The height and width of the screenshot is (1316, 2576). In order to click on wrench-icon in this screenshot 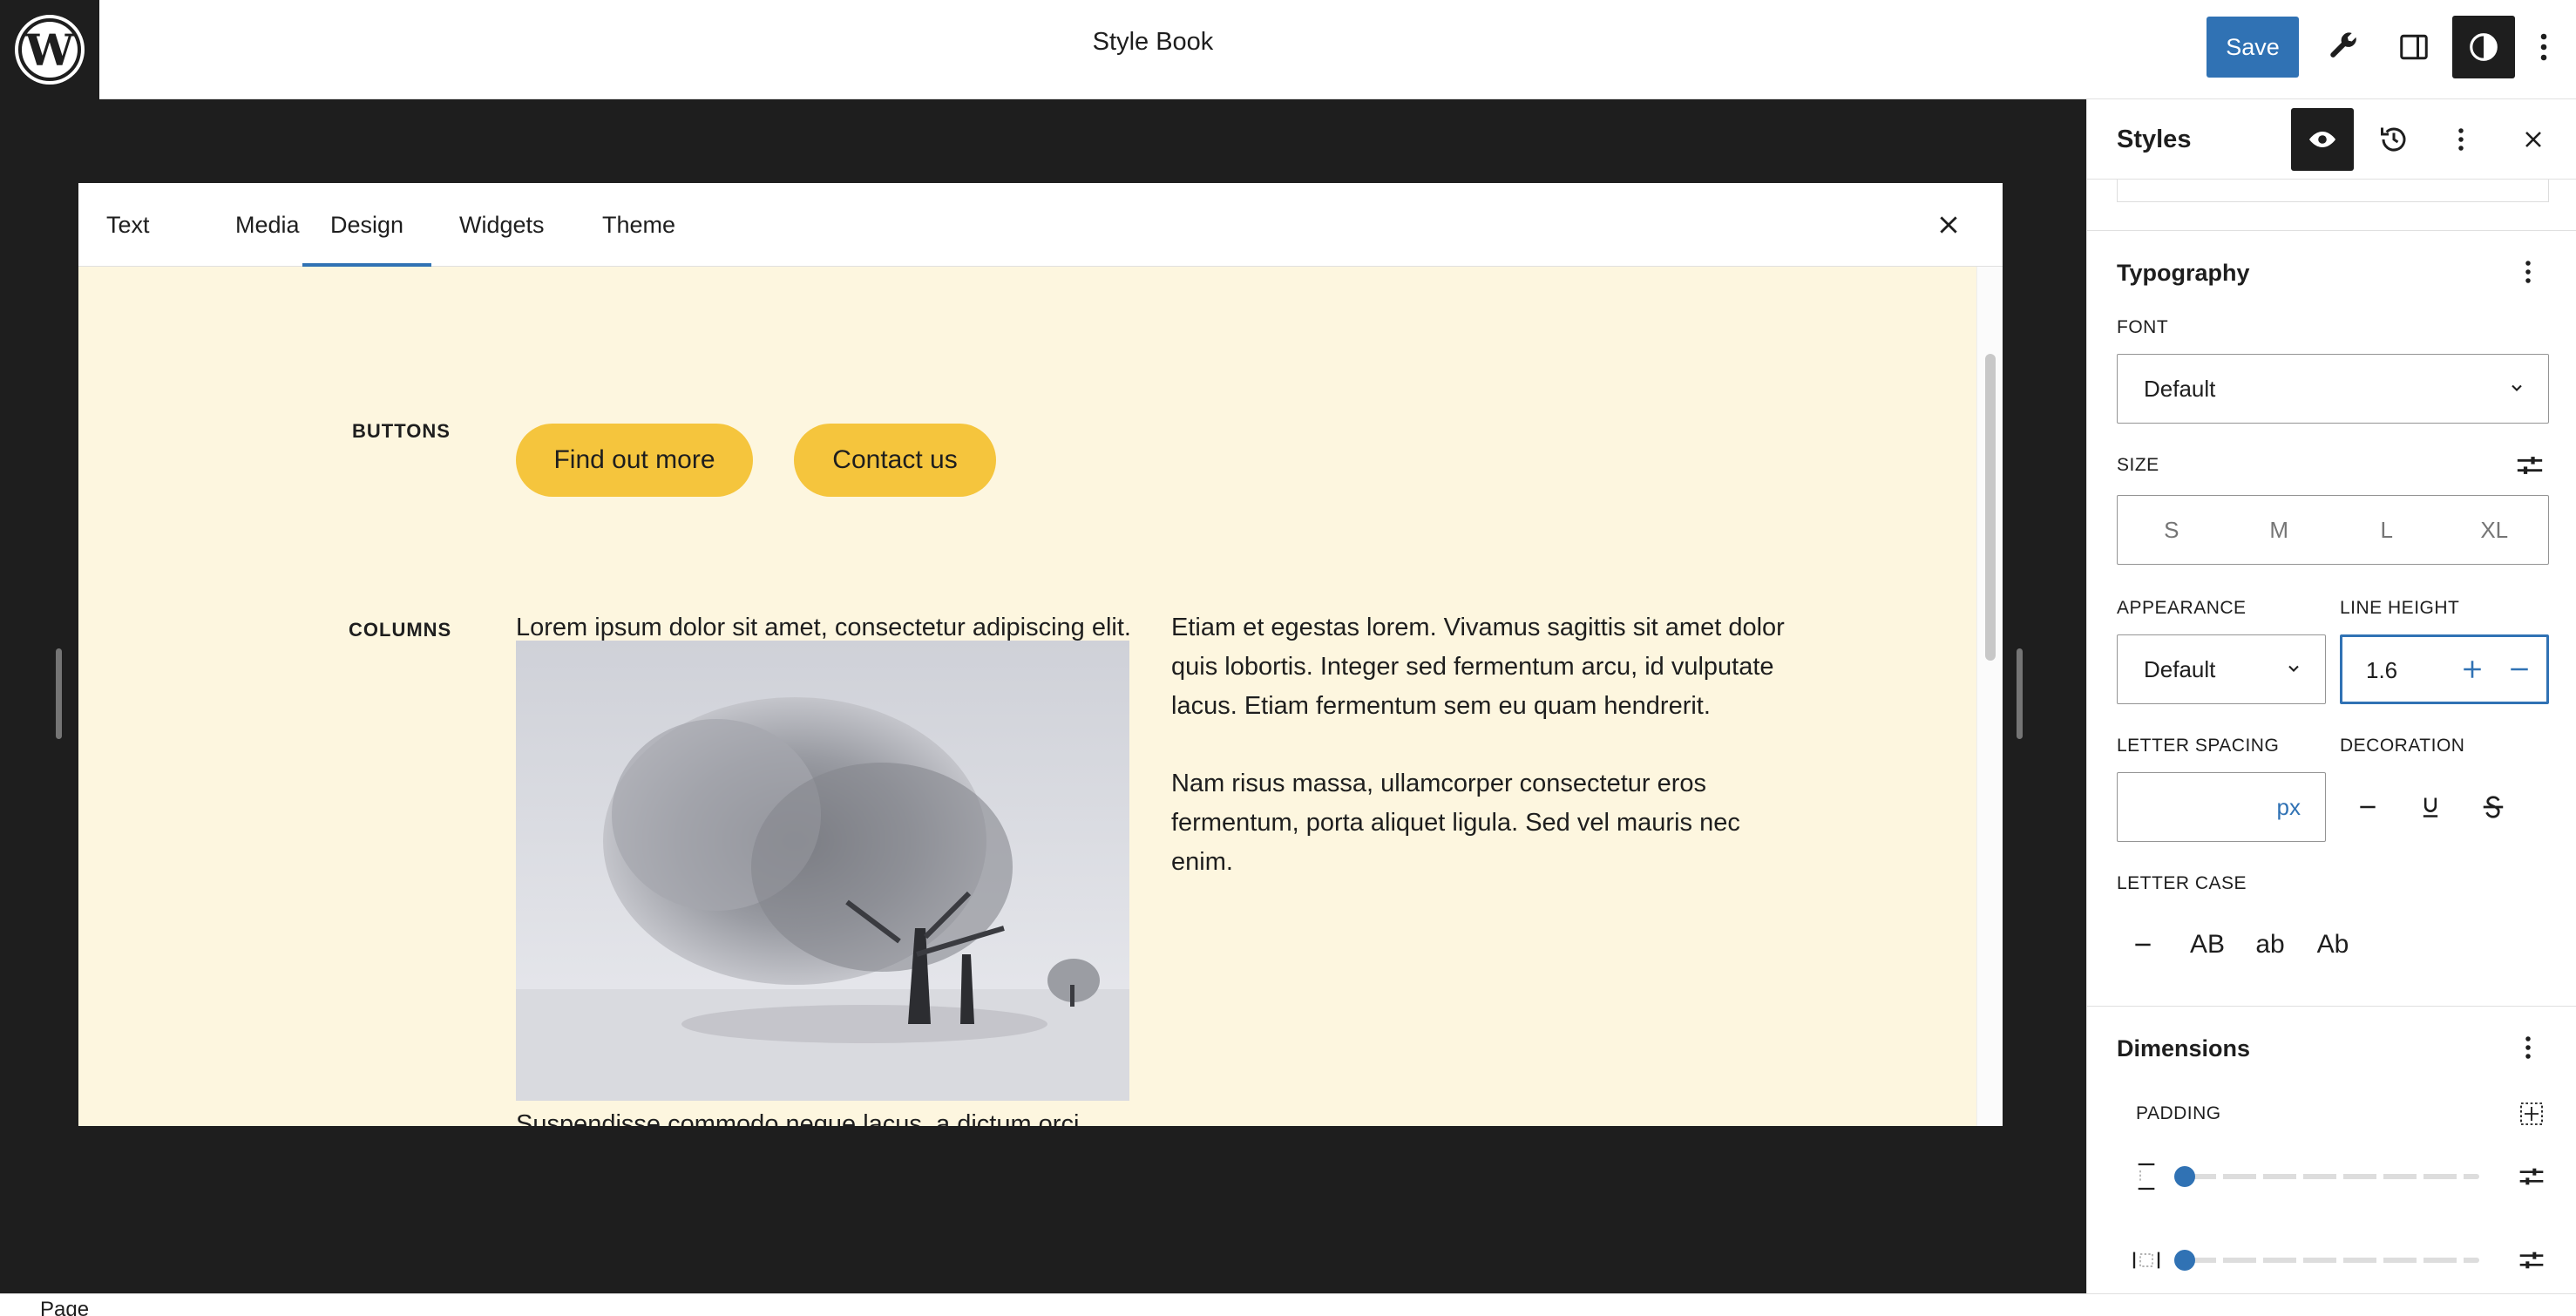, I will do `click(2343, 45)`.